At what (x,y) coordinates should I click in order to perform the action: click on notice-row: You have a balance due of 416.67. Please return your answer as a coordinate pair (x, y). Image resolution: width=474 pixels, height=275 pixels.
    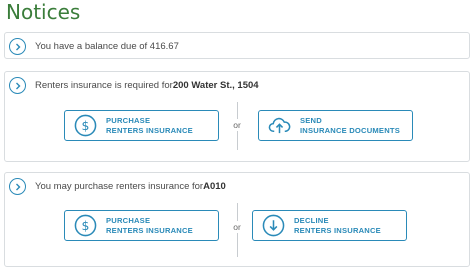
    Looking at the image, I should click on (94, 46).